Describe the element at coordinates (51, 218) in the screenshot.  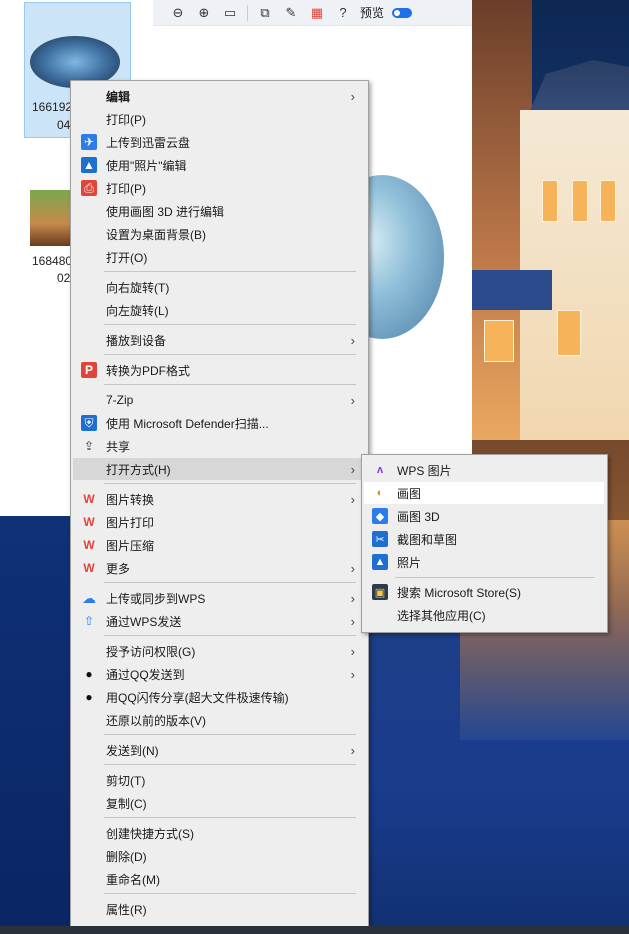
I see `file-thumbnail` at that location.